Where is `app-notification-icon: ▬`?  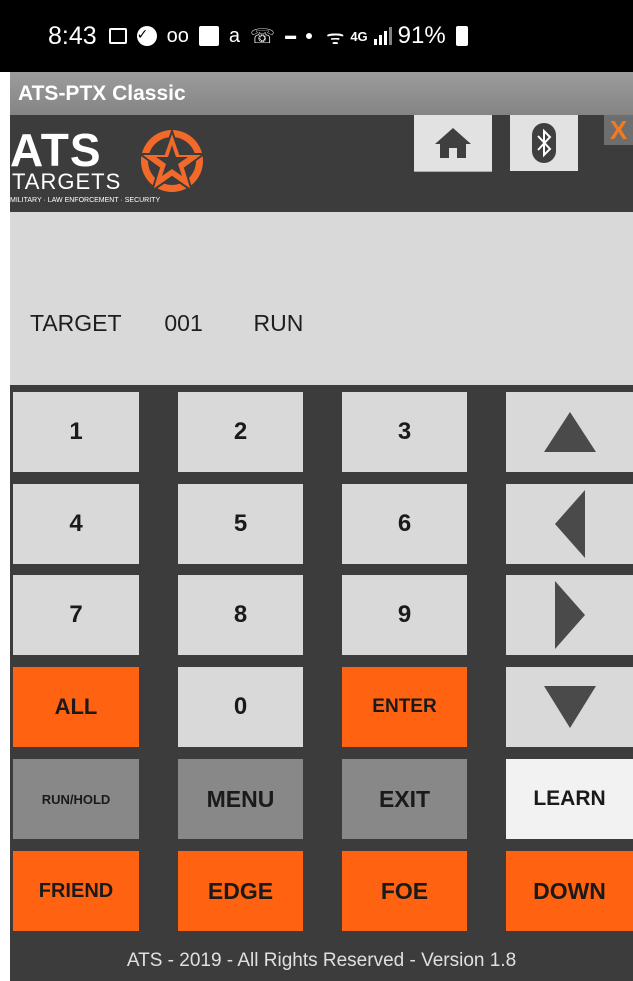
app-notification-icon: ▬ is located at coordinates (291, 36).